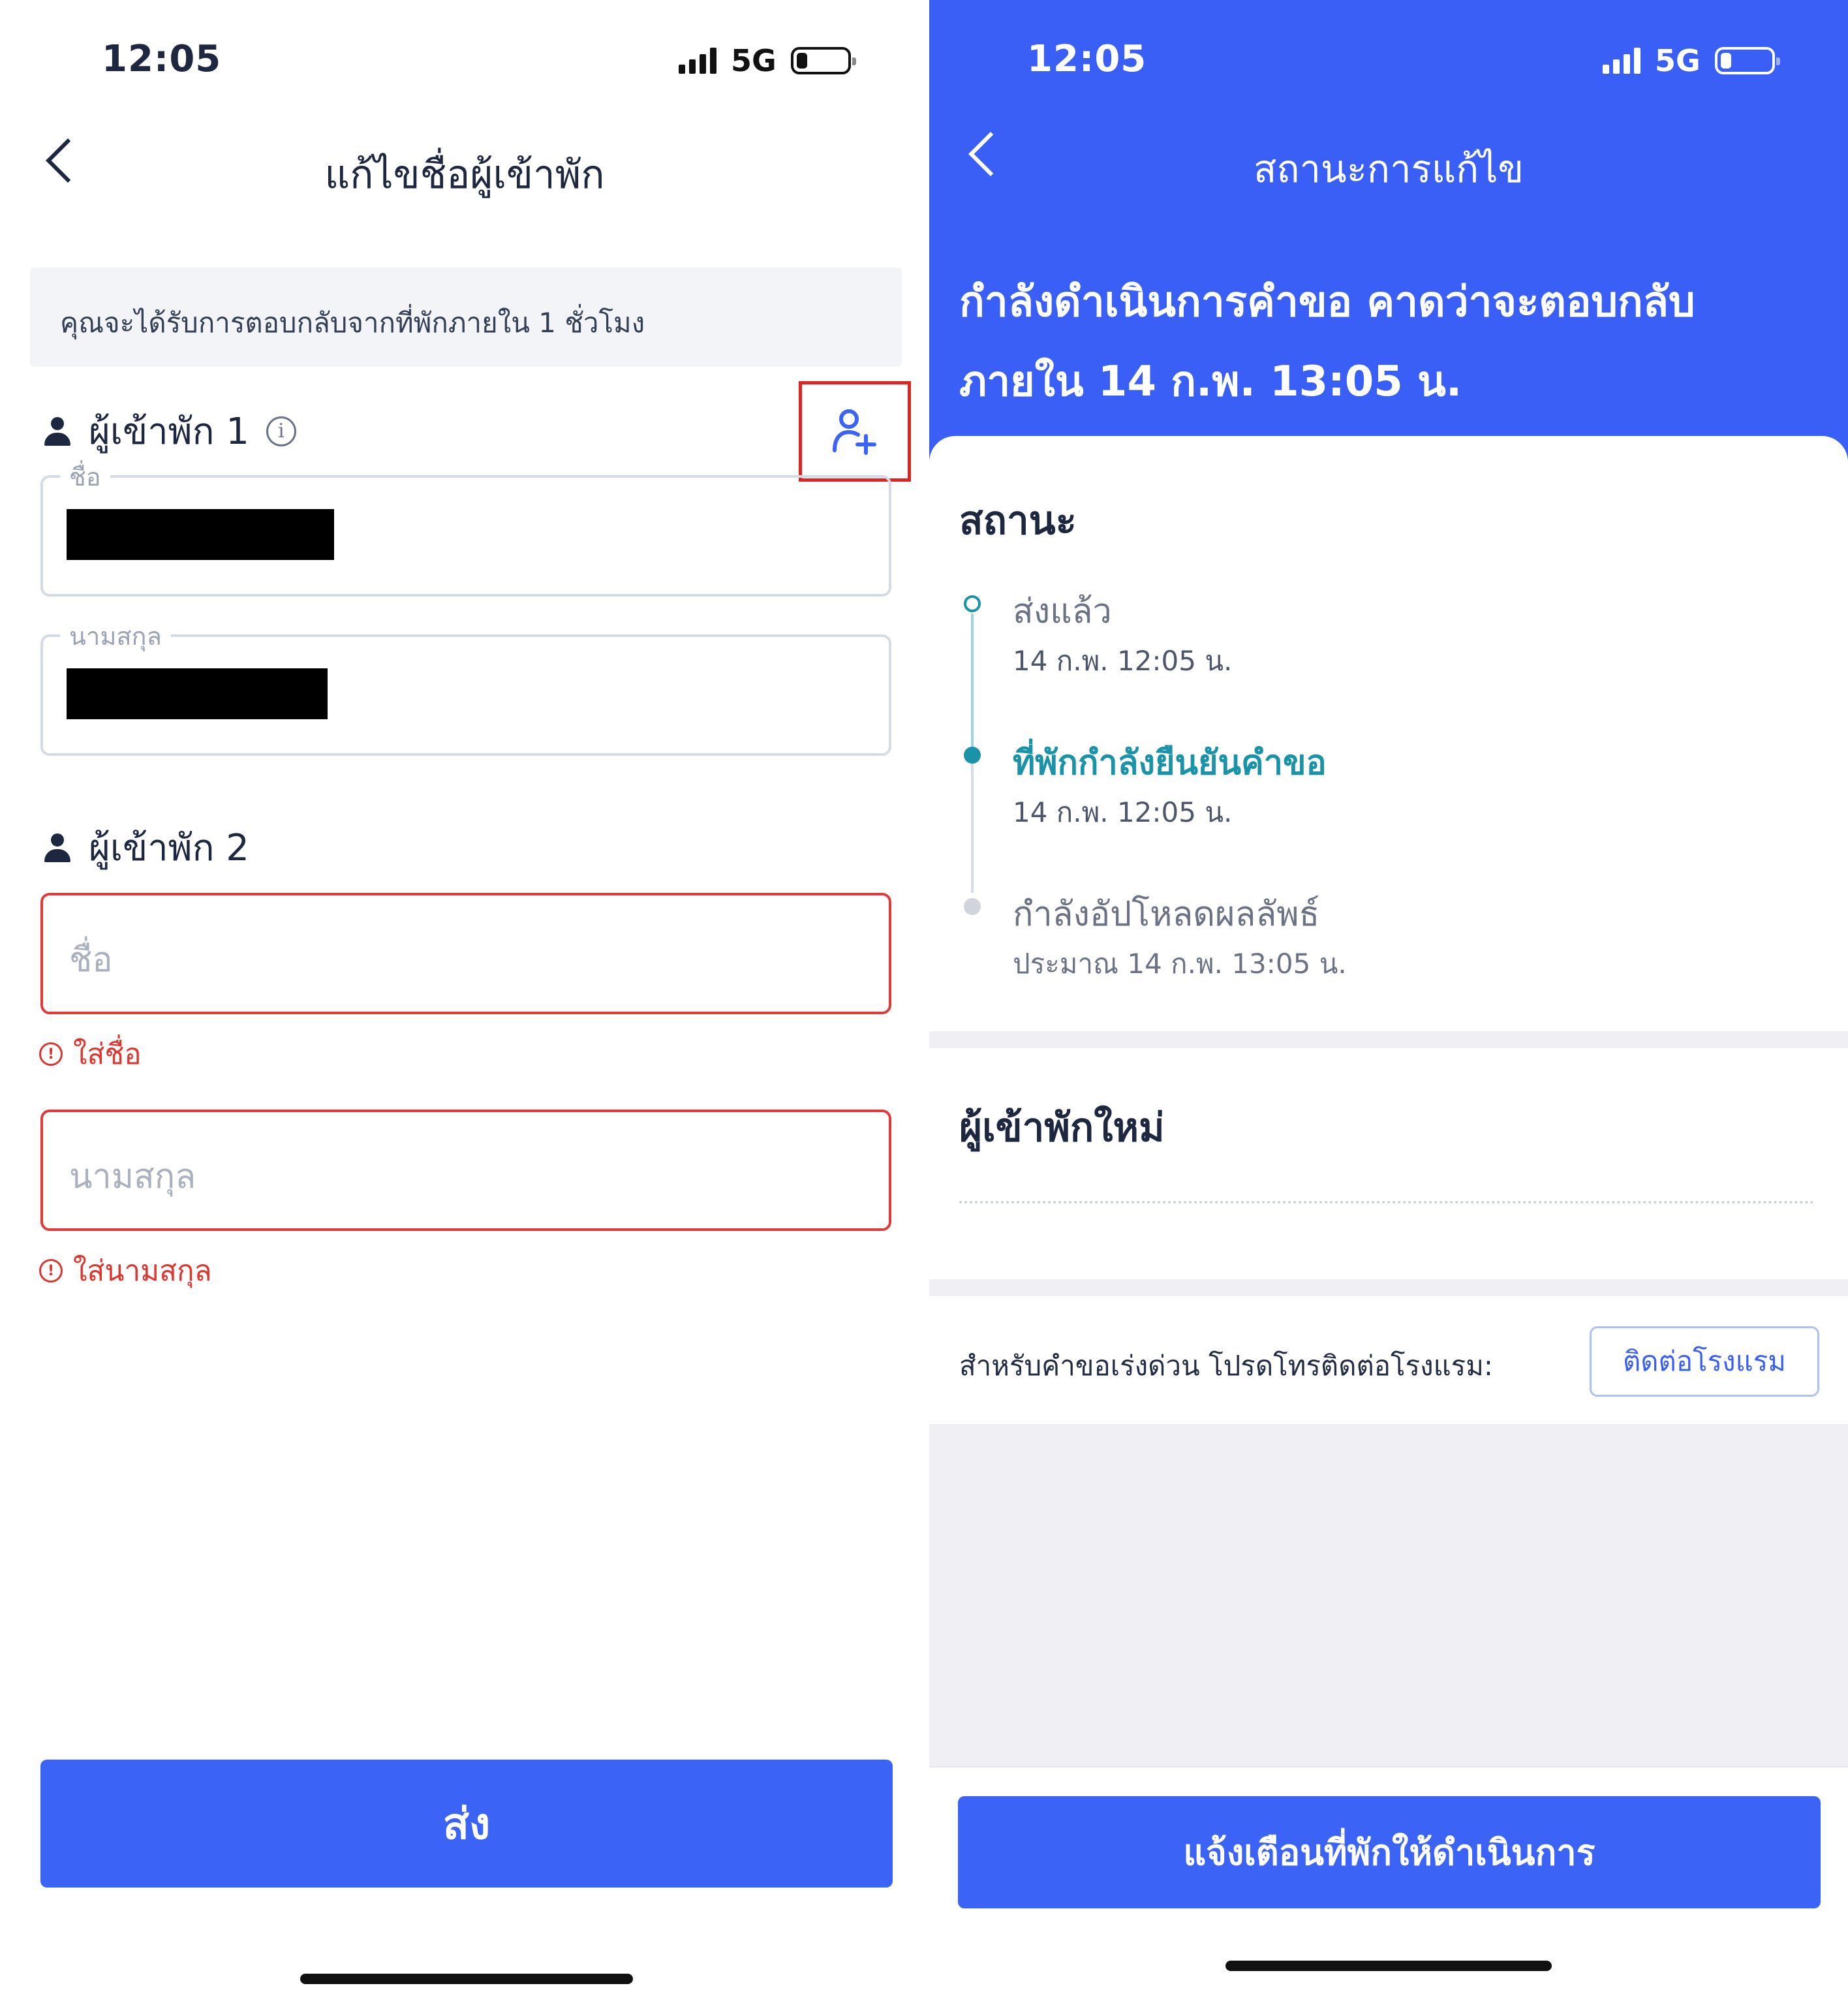 The height and width of the screenshot is (2005, 1848). What do you see at coordinates (467, 1824) in the screenshot?
I see `submit-button: ส่ง` at bounding box center [467, 1824].